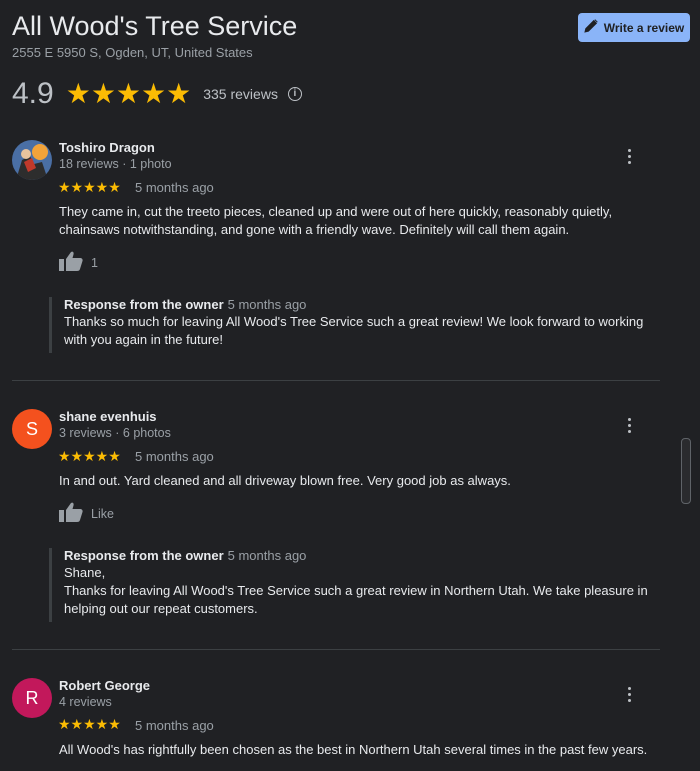  Describe the element at coordinates (644, 27) in the screenshot. I see `write-review-label: Write a review` at that location.